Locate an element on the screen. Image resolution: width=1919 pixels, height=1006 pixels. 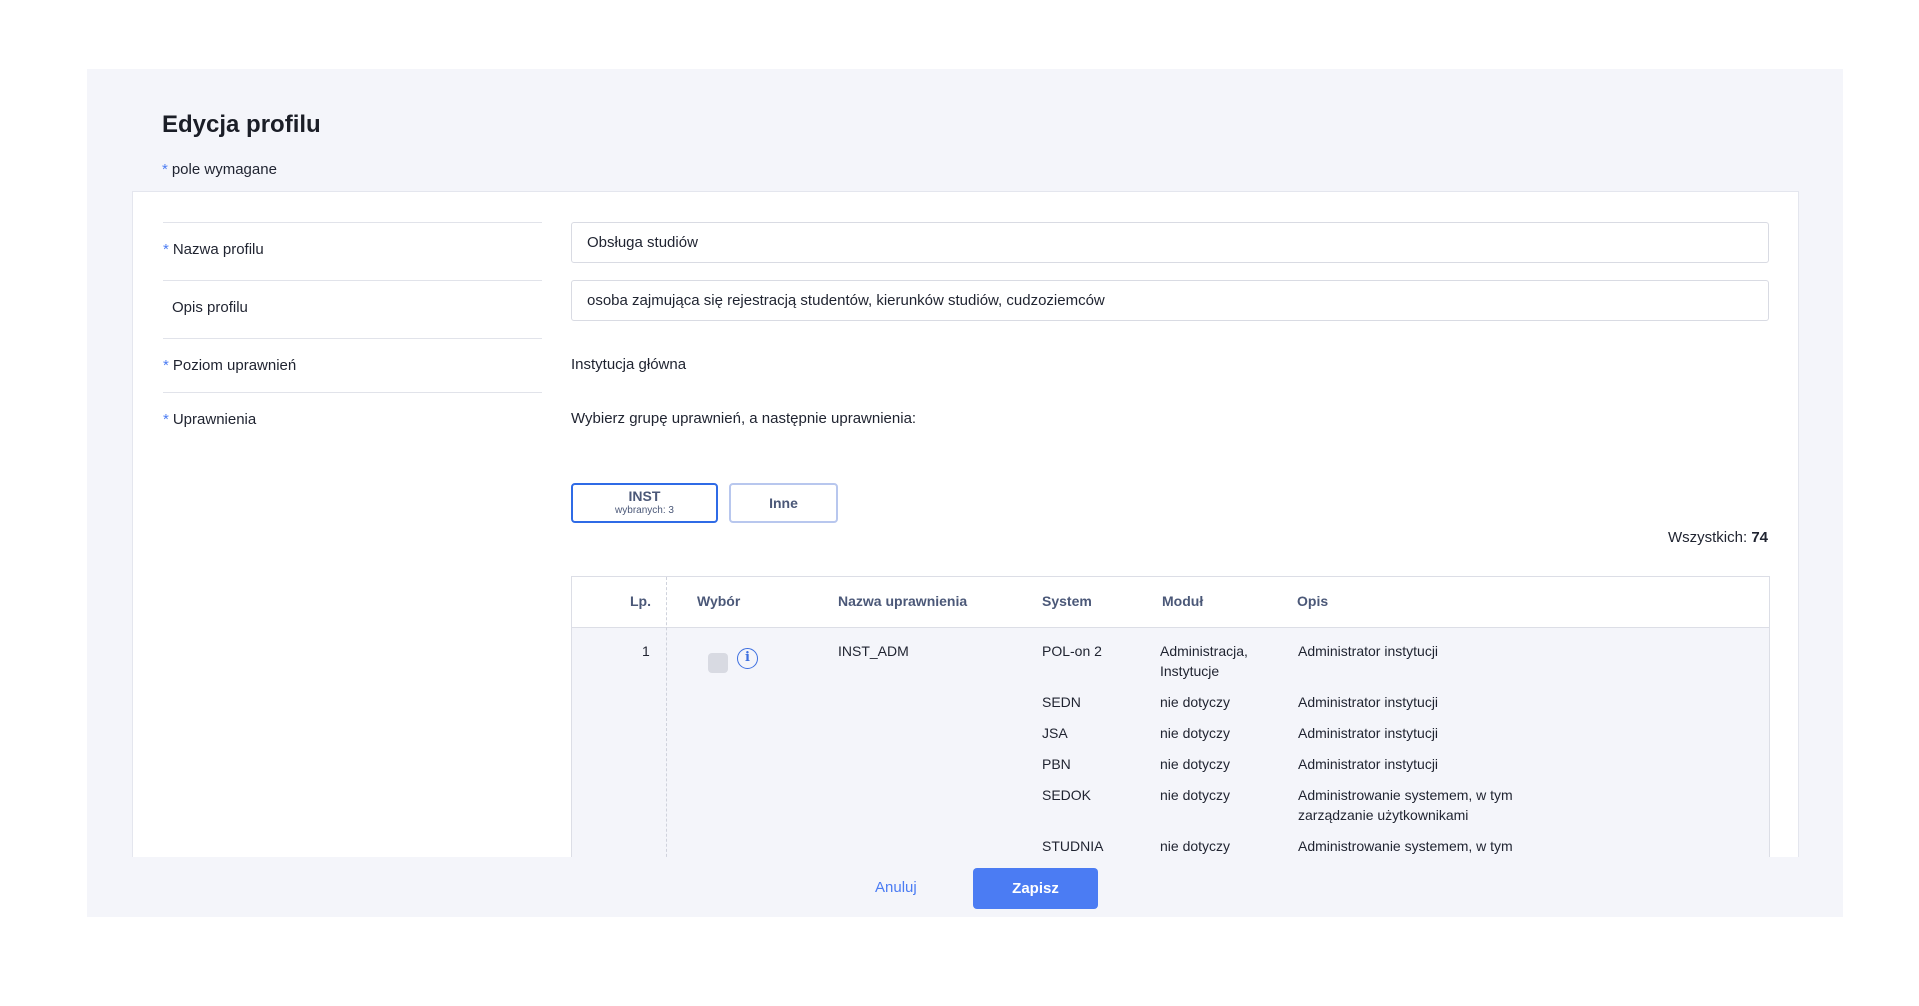
group-button-label: Inne is located at coordinates (783, 503).